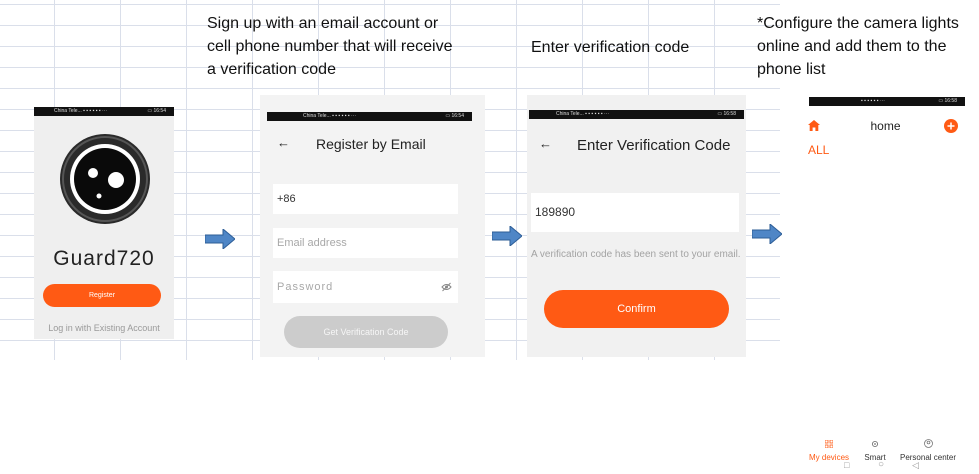  Describe the element at coordinates (446, 287) in the screenshot. I see `eye-hidden-icon` at that location.